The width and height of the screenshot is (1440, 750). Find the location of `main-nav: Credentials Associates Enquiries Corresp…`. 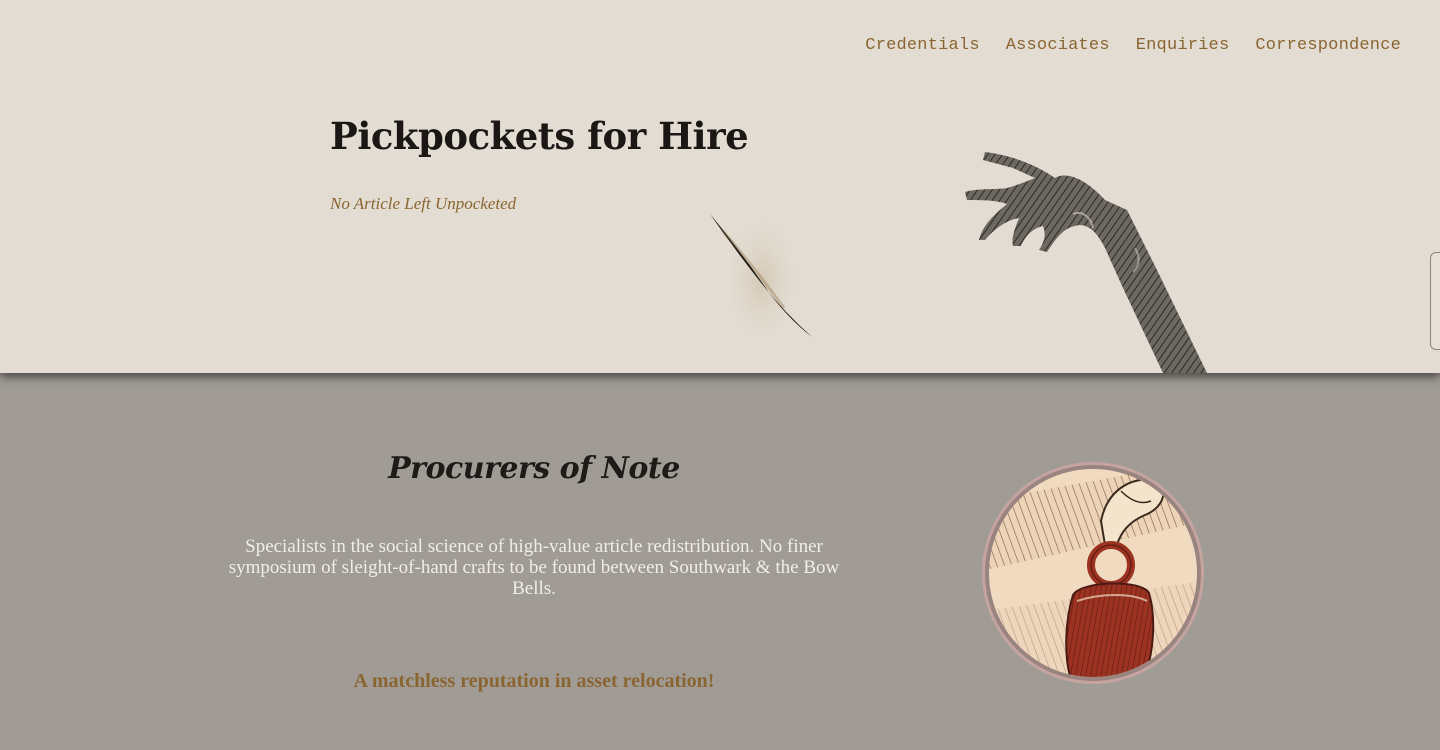

main-nav: Credentials Associates Enquiries Corresp… is located at coordinates (1133, 45).